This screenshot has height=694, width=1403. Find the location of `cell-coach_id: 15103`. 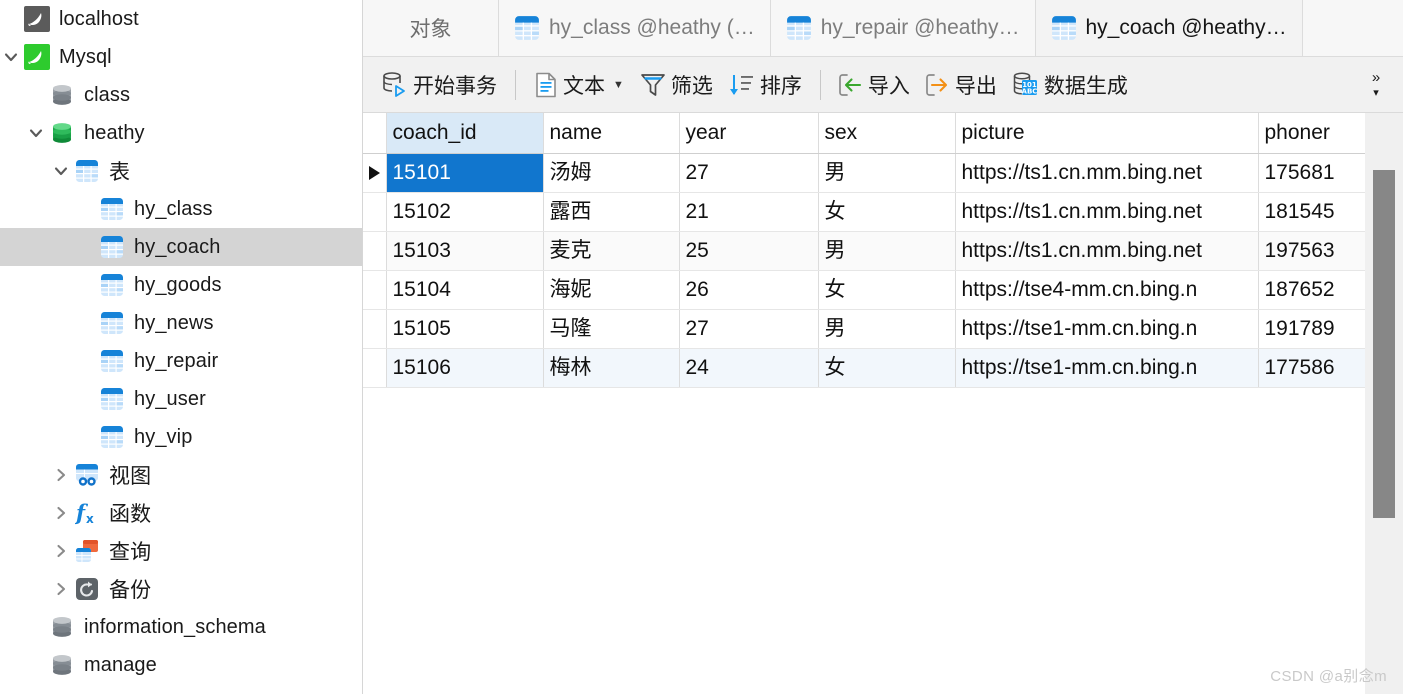

cell-coach_id: 15103 is located at coordinates (465, 251).